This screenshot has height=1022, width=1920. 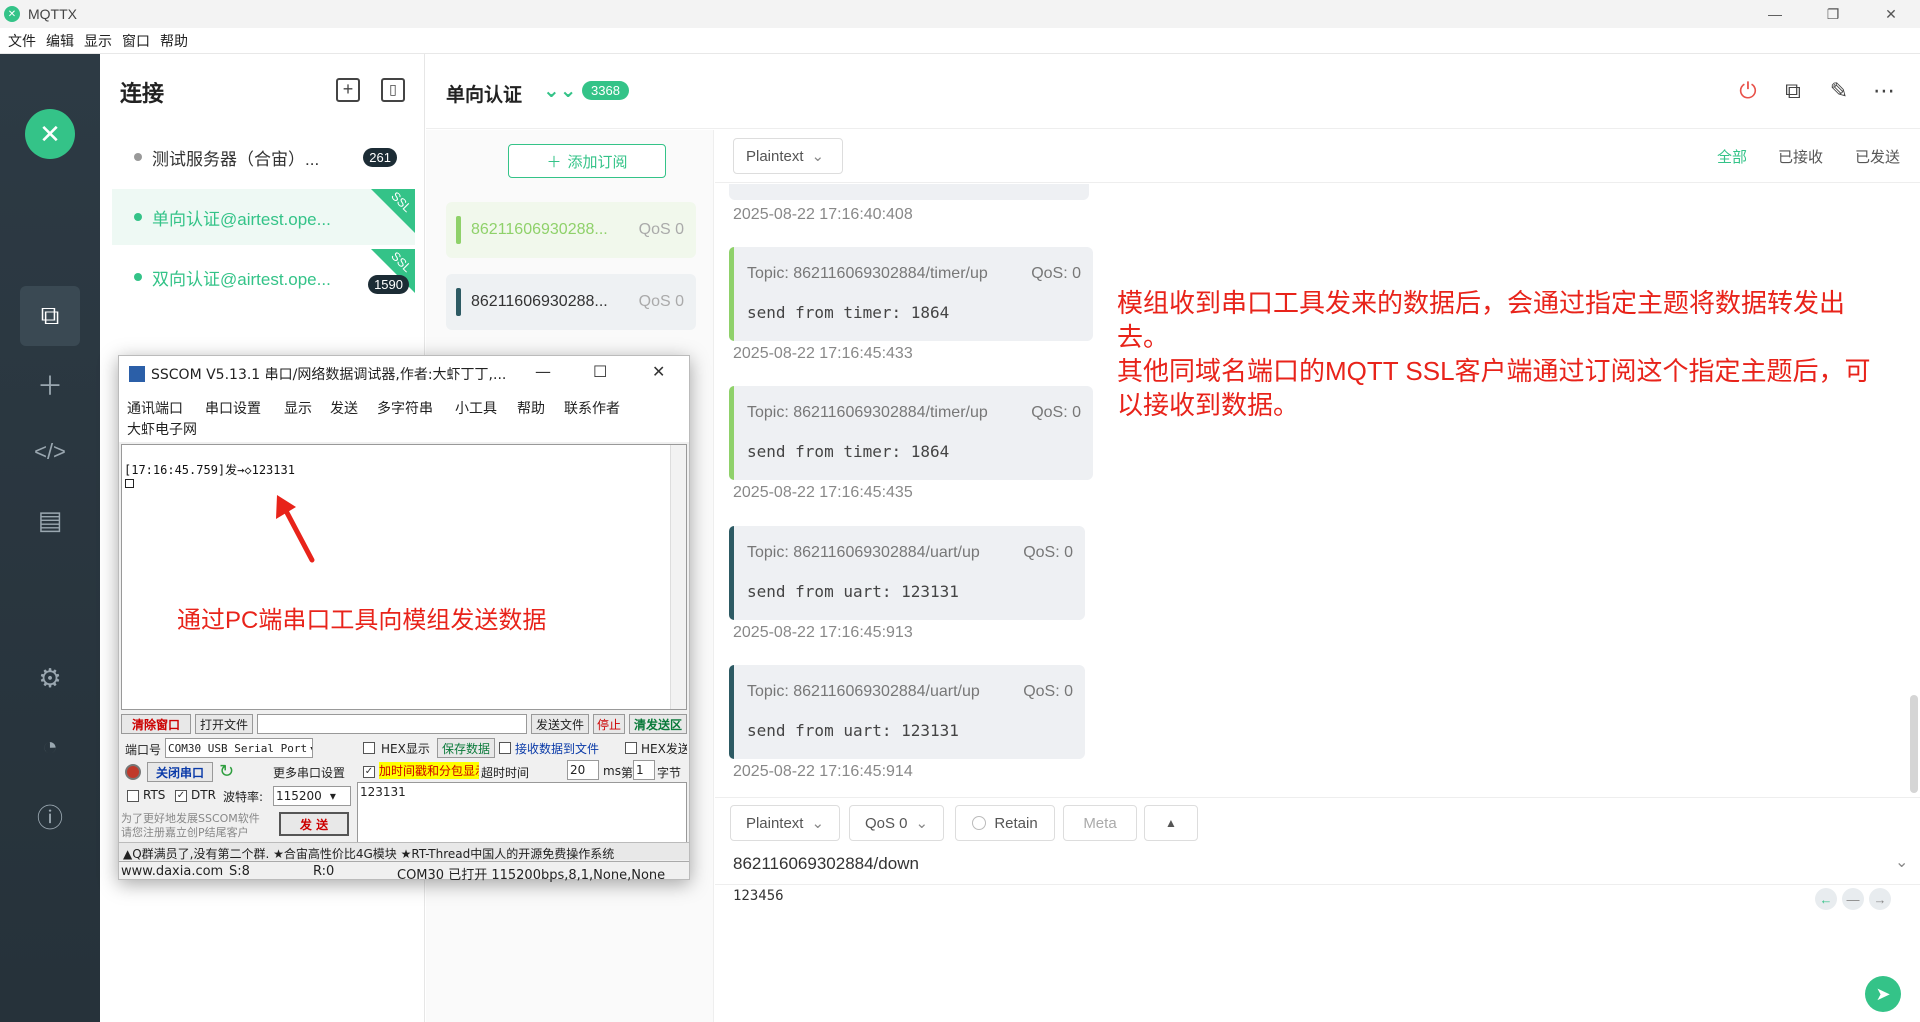 What do you see at coordinates (1100, 823) in the screenshot?
I see `meta-button: Meta` at bounding box center [1100, 823].